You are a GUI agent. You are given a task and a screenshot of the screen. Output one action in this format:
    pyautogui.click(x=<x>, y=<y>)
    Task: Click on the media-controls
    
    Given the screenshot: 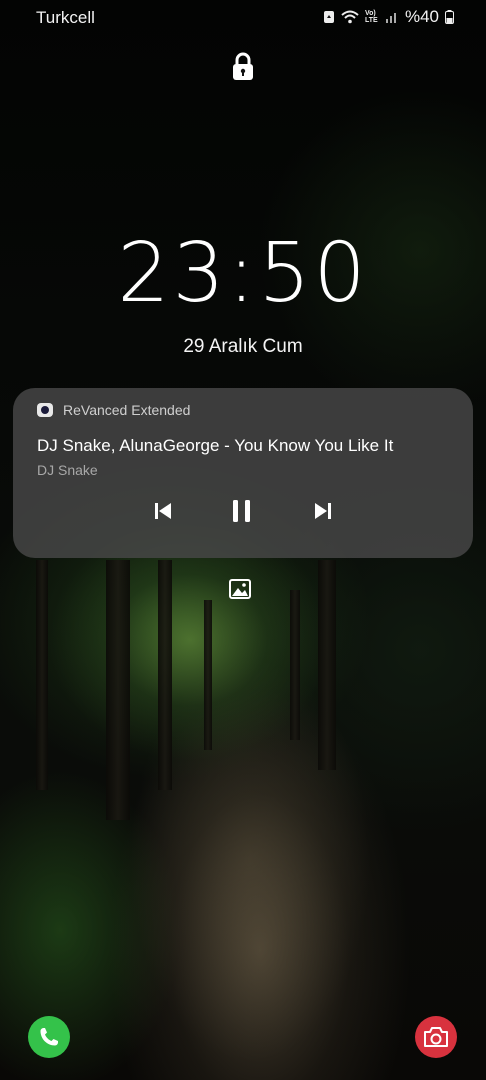 What is the action you would take?
    pyautogui.click(x=243, y=511)
    